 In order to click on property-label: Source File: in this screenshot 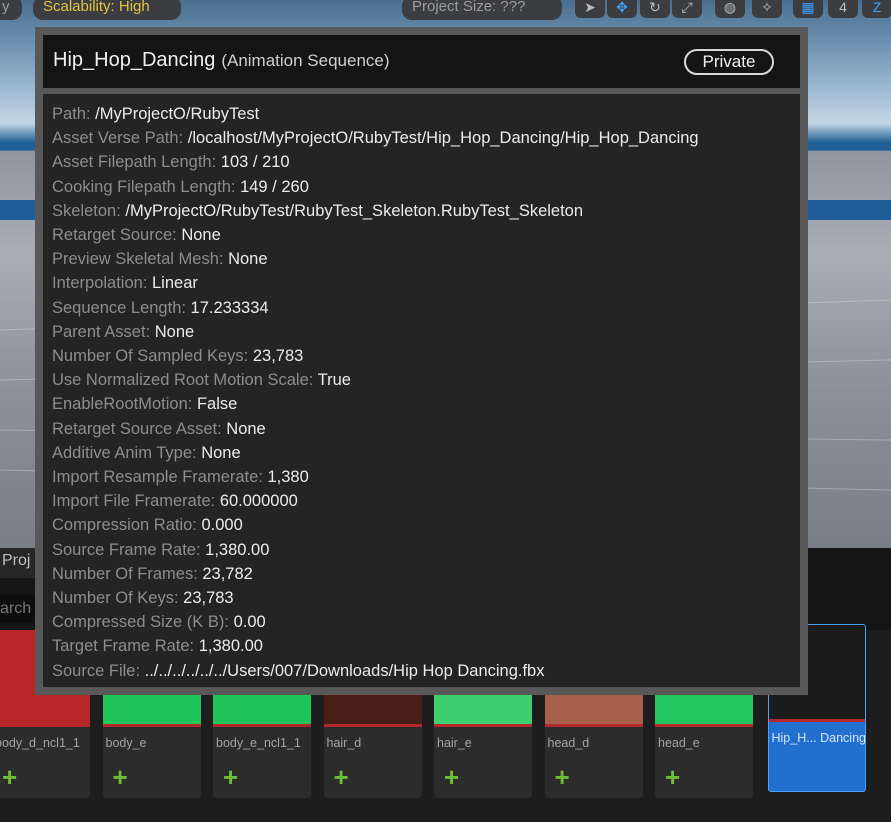, I will do `click(96, 670)`.